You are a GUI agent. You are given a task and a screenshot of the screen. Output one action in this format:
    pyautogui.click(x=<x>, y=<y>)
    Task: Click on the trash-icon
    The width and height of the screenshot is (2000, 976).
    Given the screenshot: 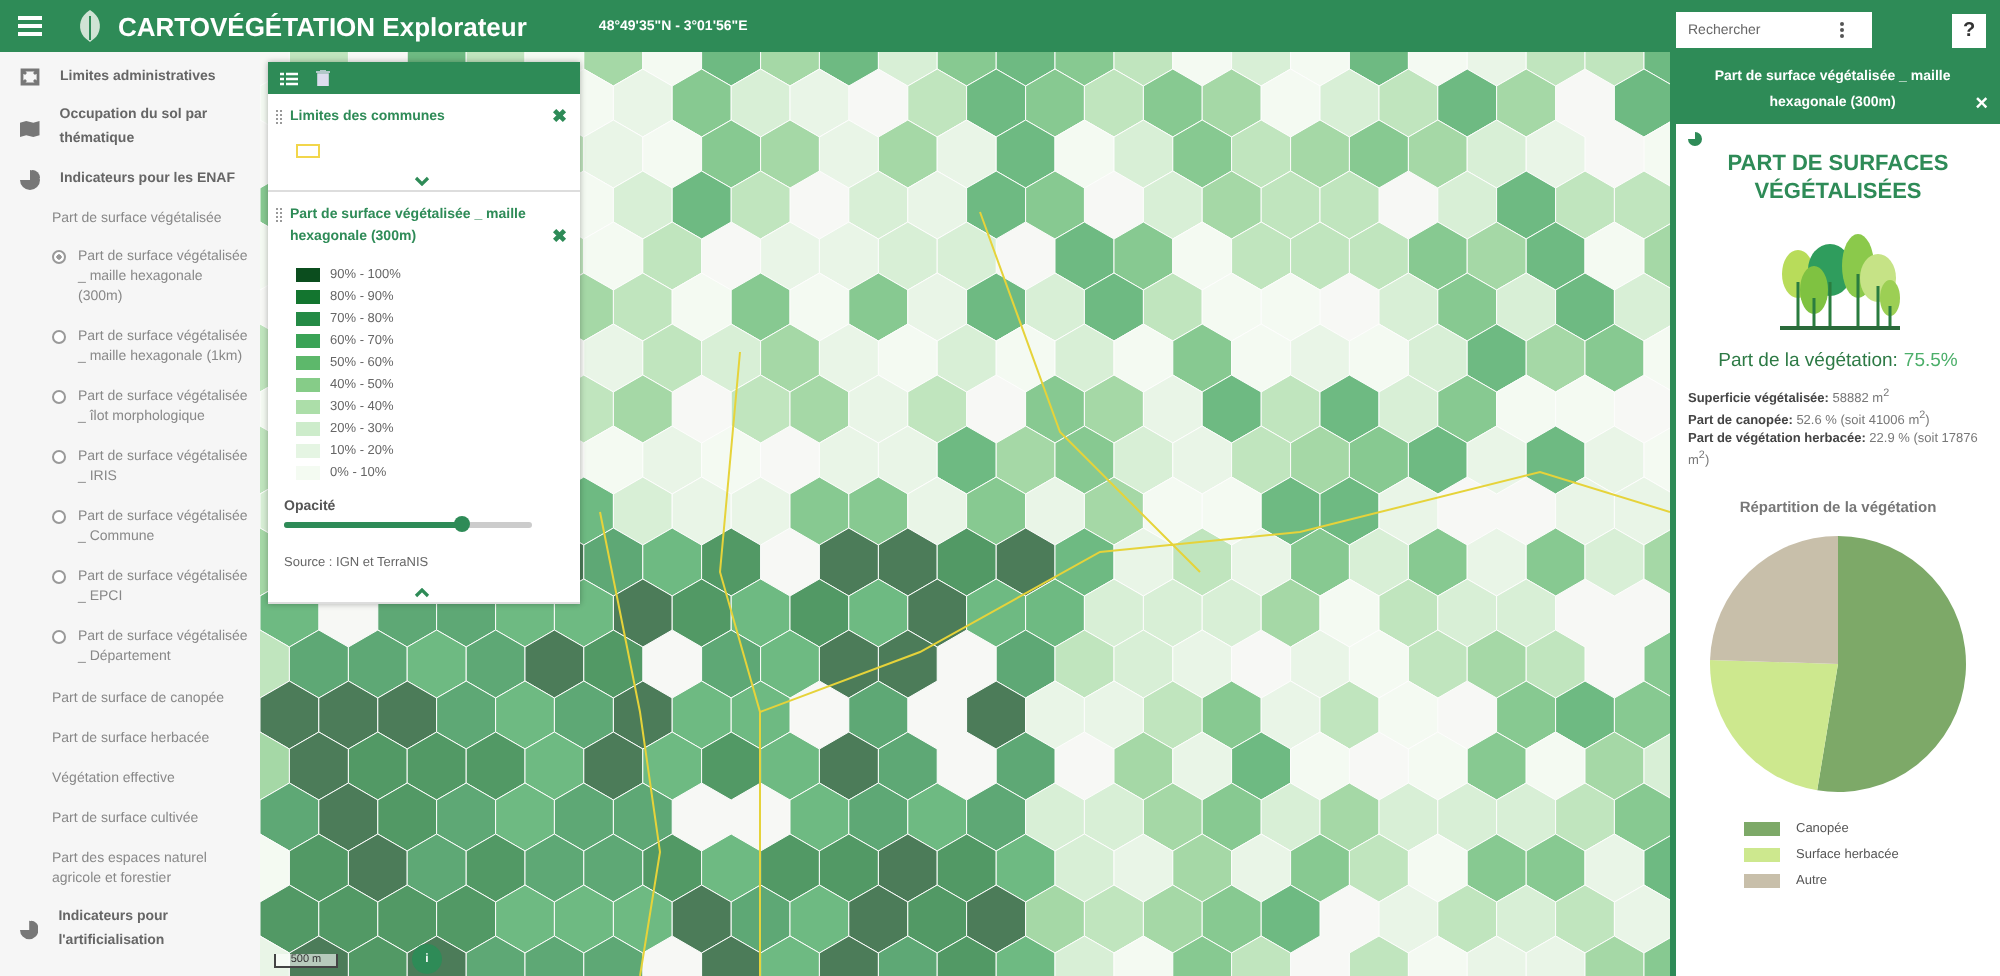 What is the action you would take?
    pyautogui.click(x=323, y=78)
    